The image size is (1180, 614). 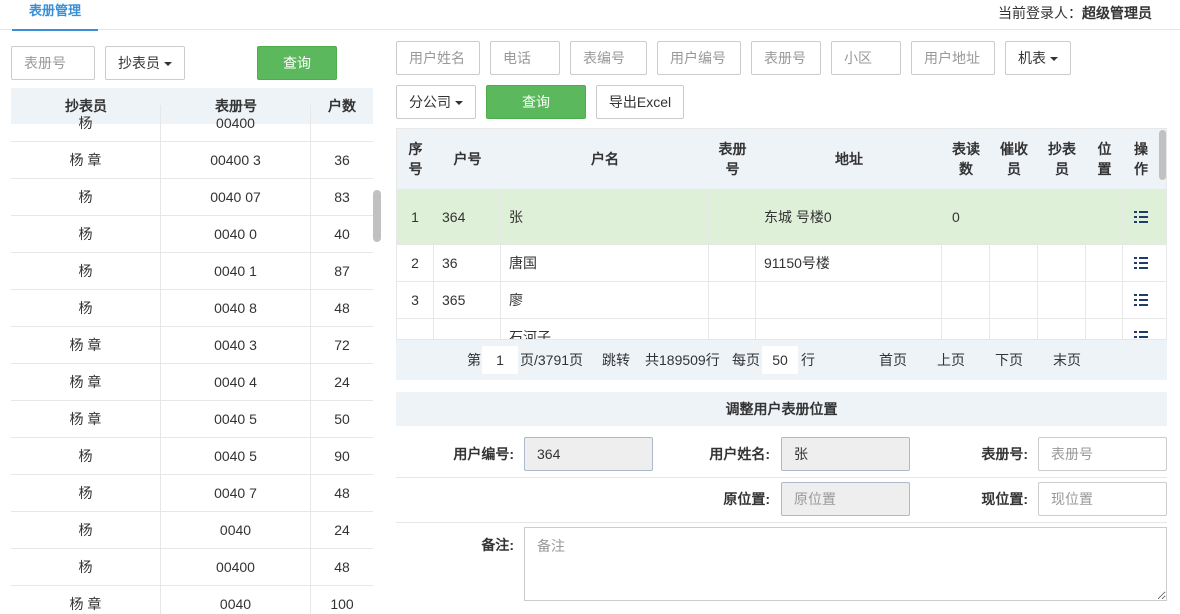 What do you see at coordinates (192, 567) in the screenshot?
I see `table-row: 杨 00400 48` at bounding box center [192, 567].